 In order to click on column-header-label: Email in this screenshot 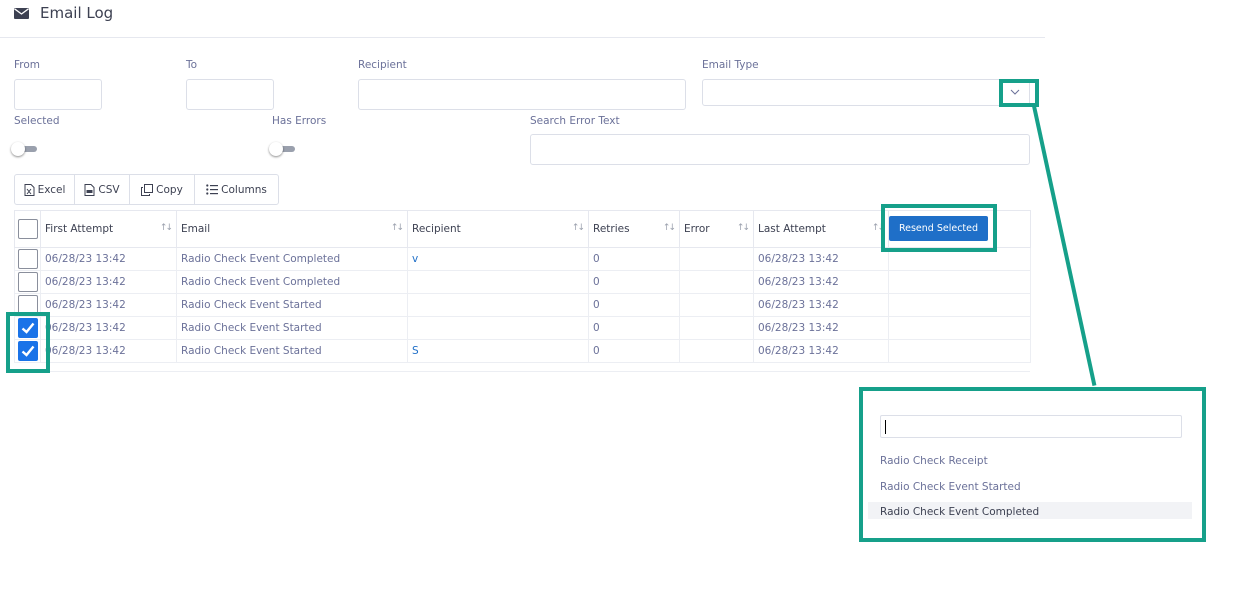, I will do `click(196, 229)`.